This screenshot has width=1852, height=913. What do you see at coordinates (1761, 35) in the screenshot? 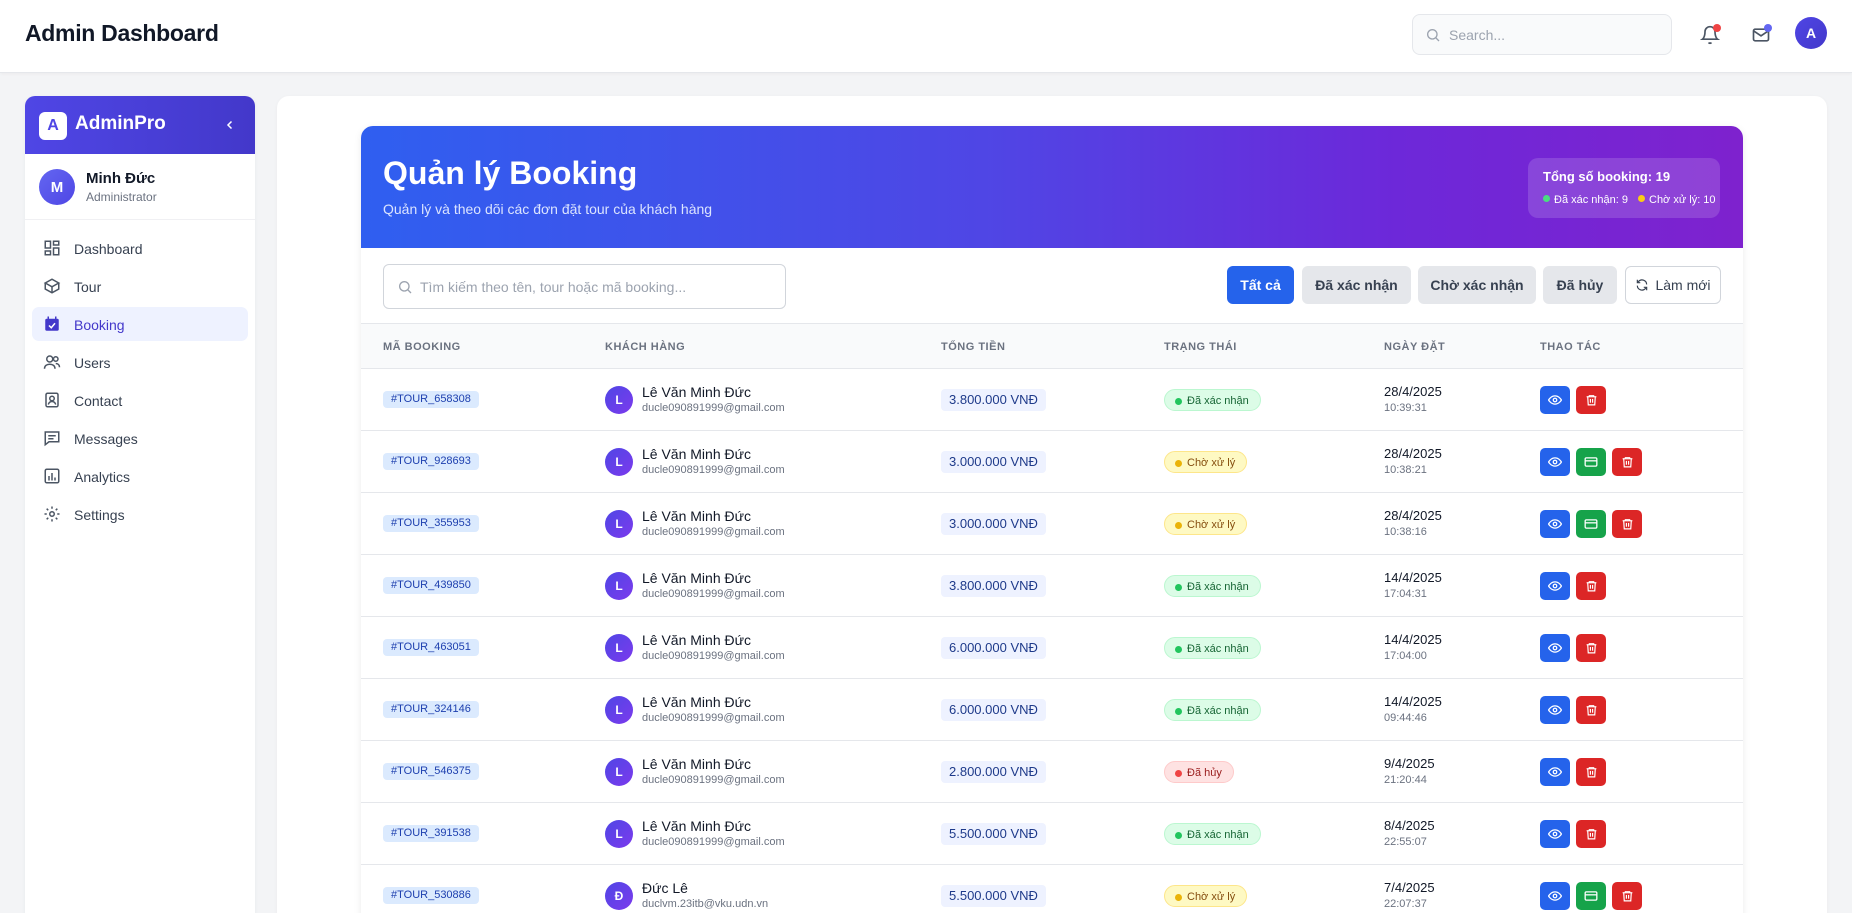
I see `messages-button` at bounding box center [1761, 35].